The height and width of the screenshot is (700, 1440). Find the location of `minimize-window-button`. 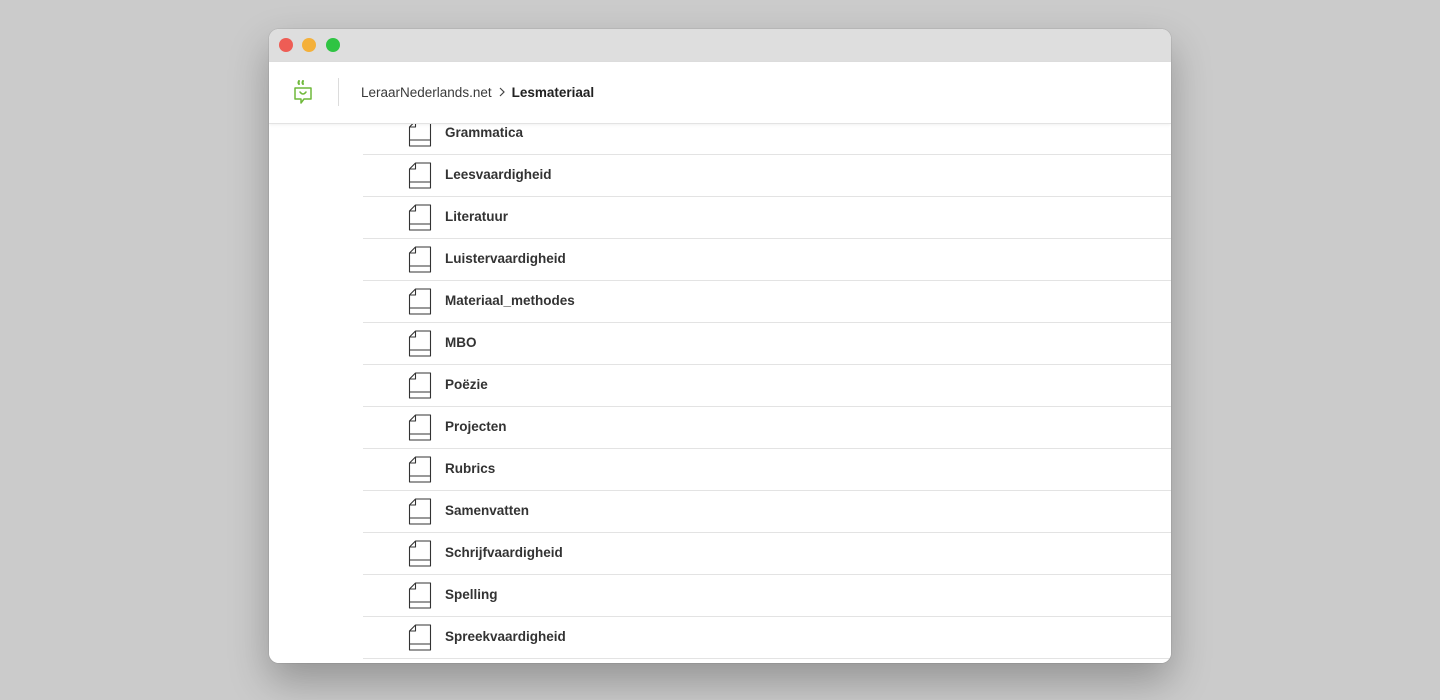

minimize-window-button is located at coordinates (309, 45).